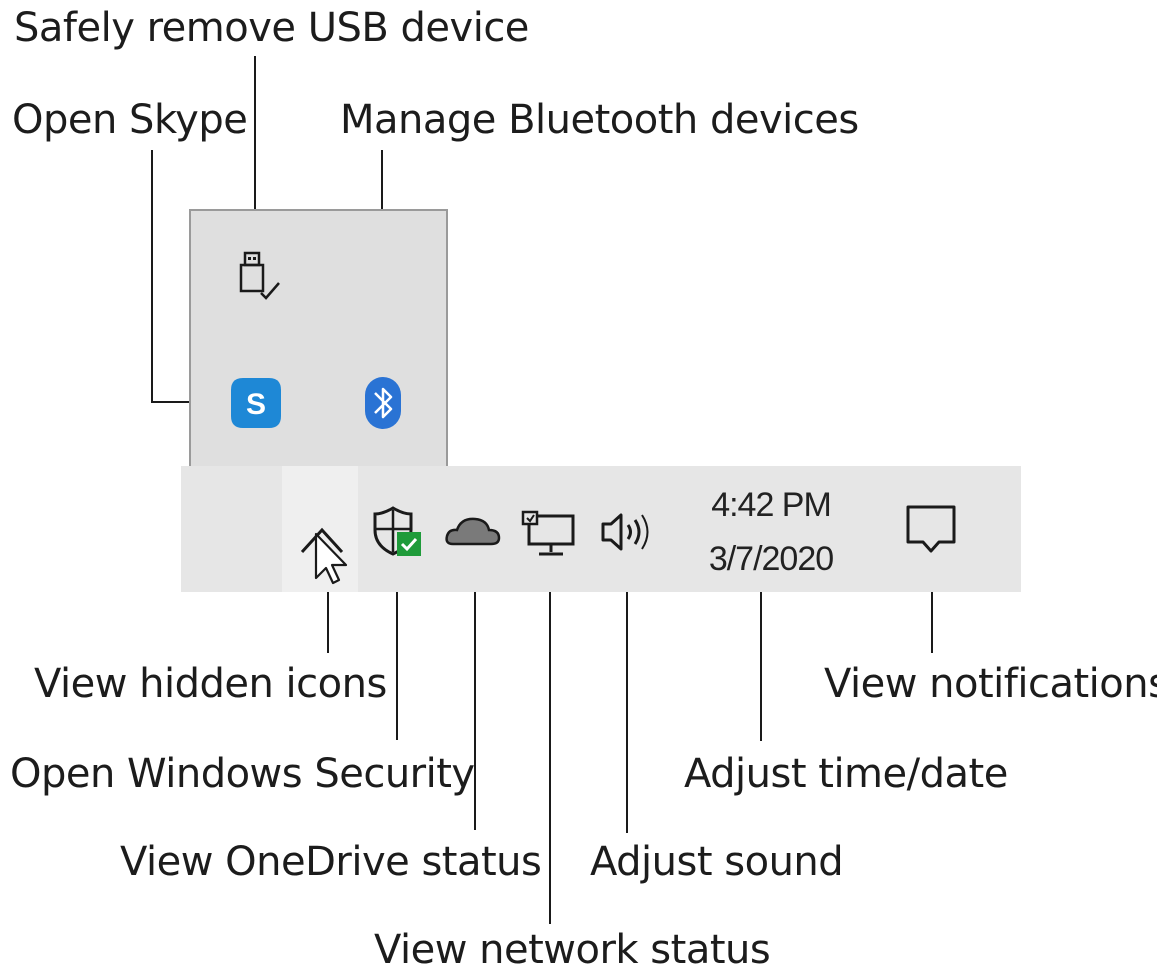 The width and height of the screenshot is (1157, 975). Describe the element at coordinates (255, 144) in the screenshot. I see `usb-leader-line` at that location.